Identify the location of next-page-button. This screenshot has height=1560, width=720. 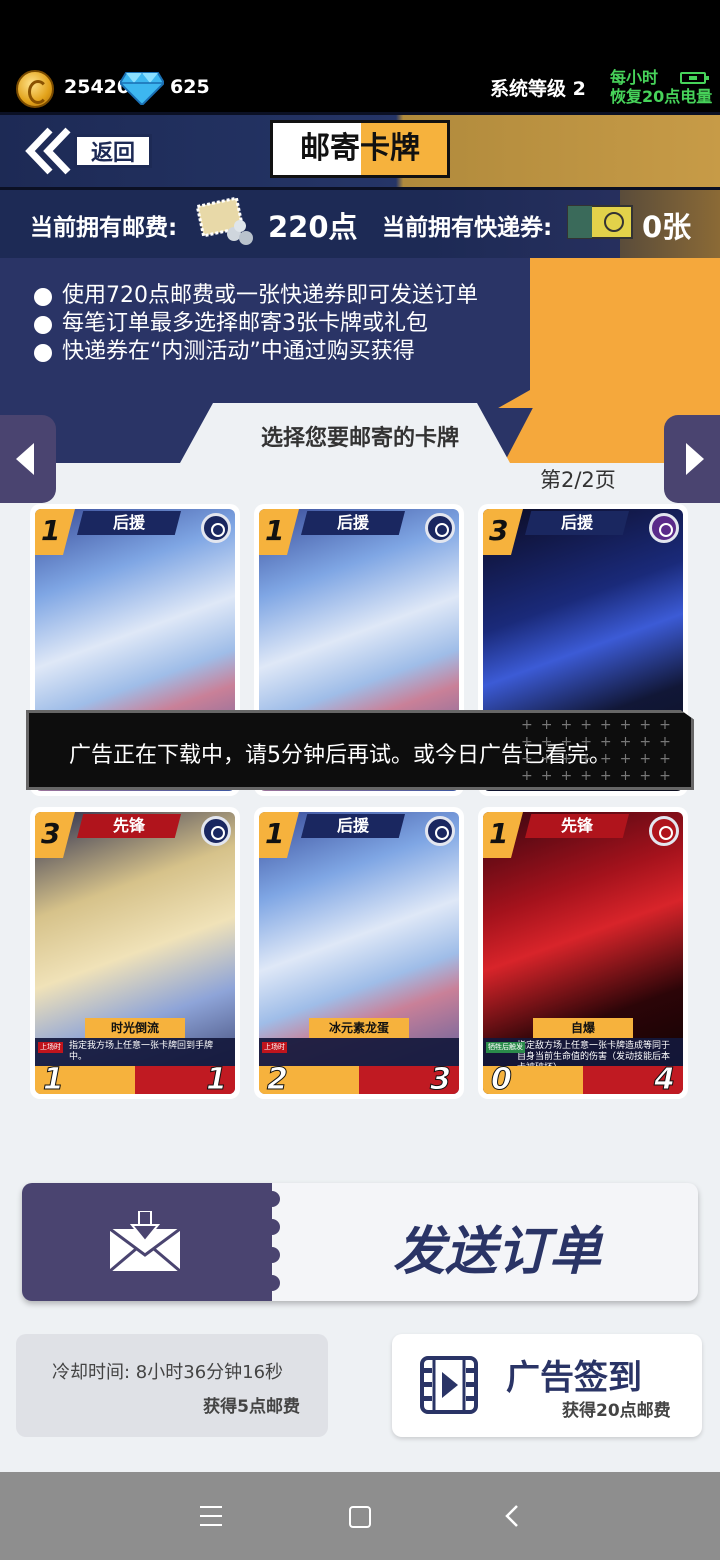
(692, 459).